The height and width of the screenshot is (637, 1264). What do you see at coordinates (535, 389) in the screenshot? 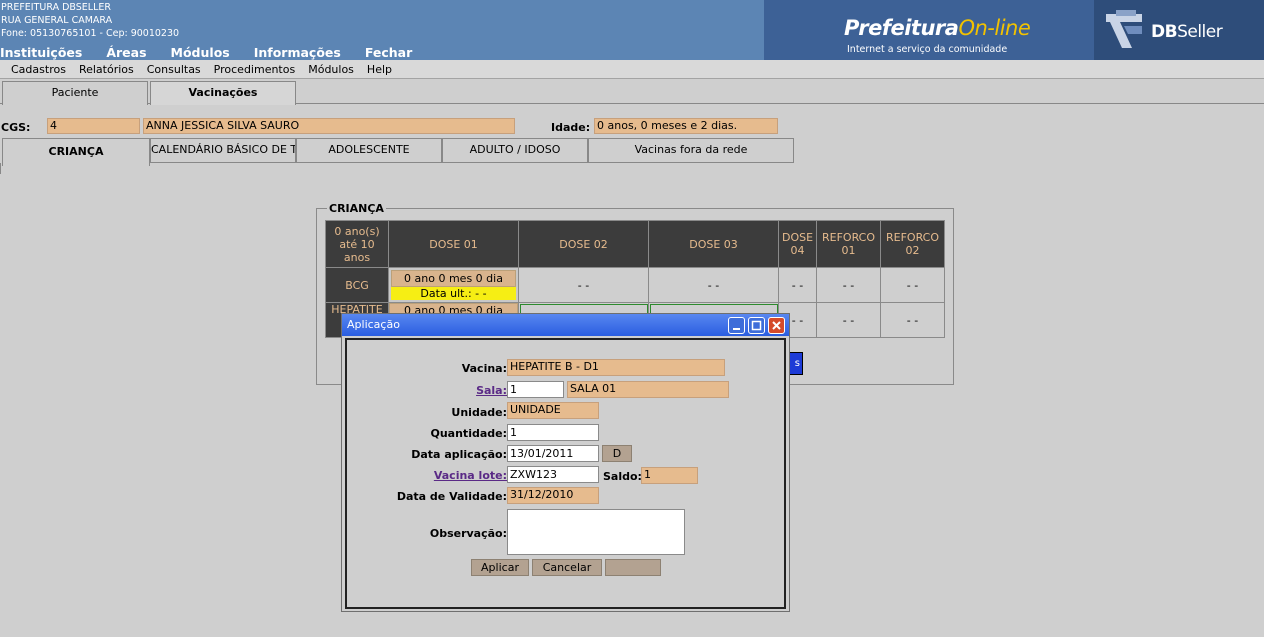
I see `sala-code-input: 1` at bounding box center [535, 389].